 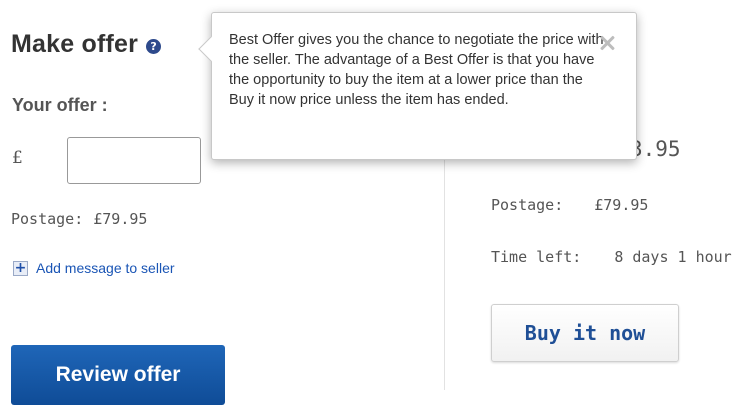 What do you see at coordinates (105, 268) in the screenshot?
I see `add-message-label: Add message to seller` at bounding box center [105, 268].